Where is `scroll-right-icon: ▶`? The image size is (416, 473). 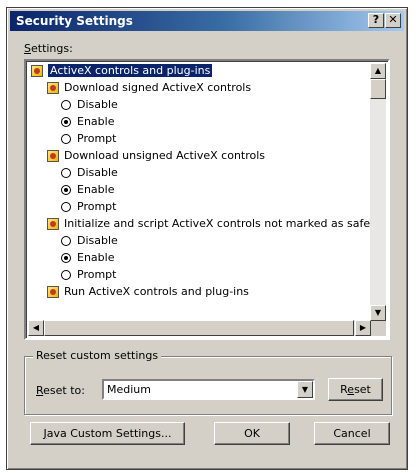
scroll-right-icon: ▶ is located at coordinates (363, 328).